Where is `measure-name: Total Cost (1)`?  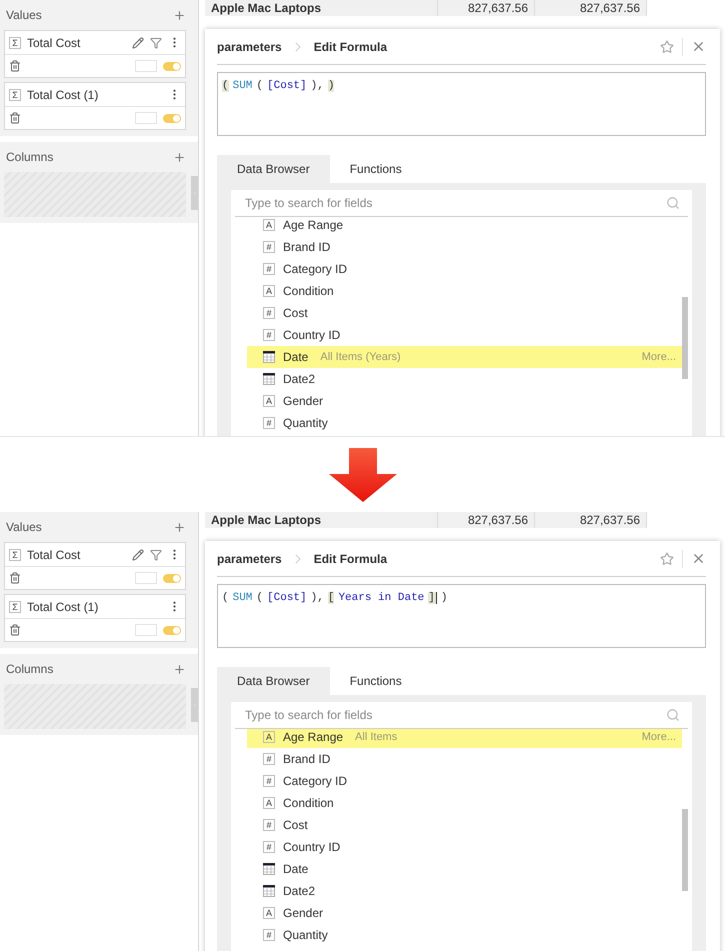
measure-name: Total Cost (1) is located at coordinates (63, 607).